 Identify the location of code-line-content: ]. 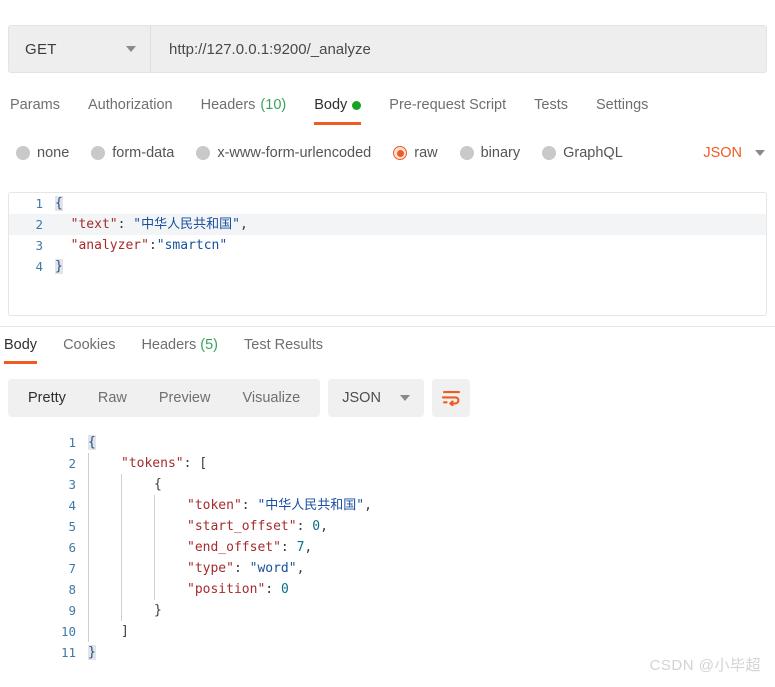
(108, 631).